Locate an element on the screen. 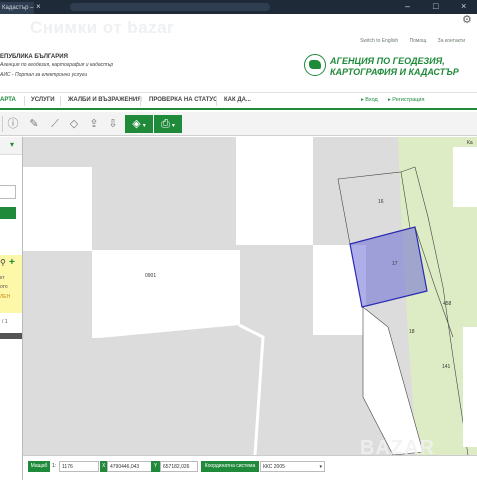  image-watermark: Снимки от bazar is located at coordinates (102, 27).